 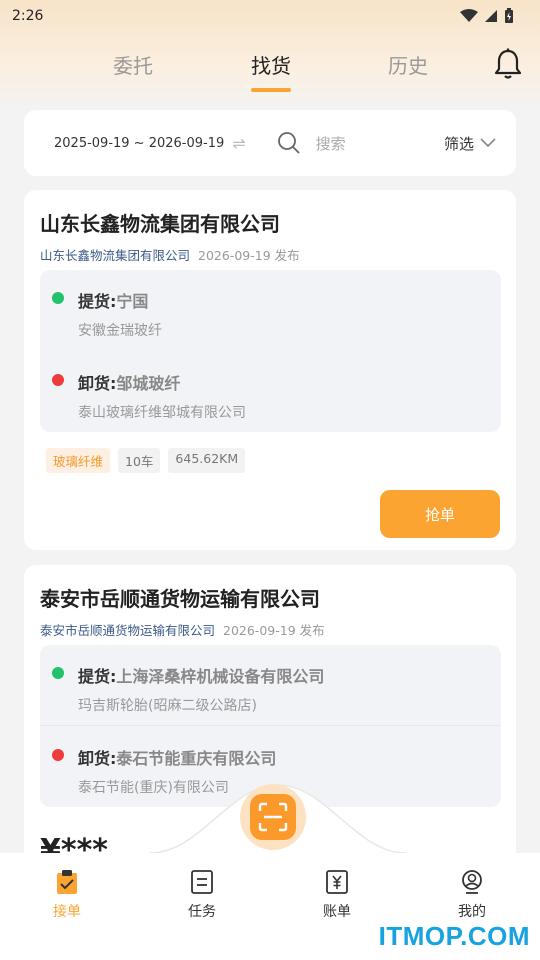 I want to click on unload-label: 卸货:邹城玻纤, so click(x=129, y=383).